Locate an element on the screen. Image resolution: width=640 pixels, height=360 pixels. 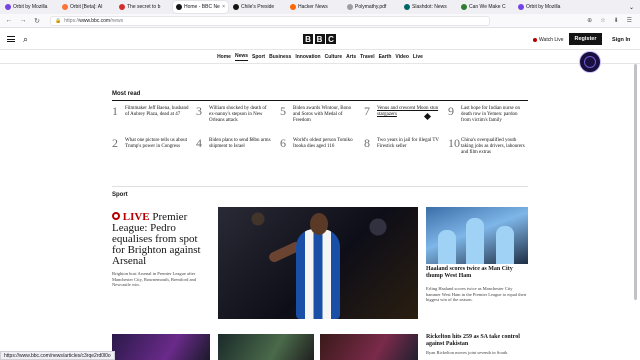
most-read-divider is located at coordinates (320, 100).